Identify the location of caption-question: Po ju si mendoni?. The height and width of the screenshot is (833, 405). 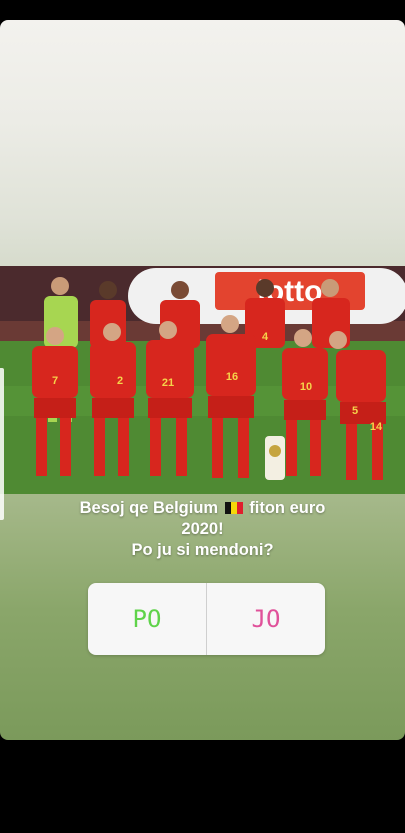
(202, 550).